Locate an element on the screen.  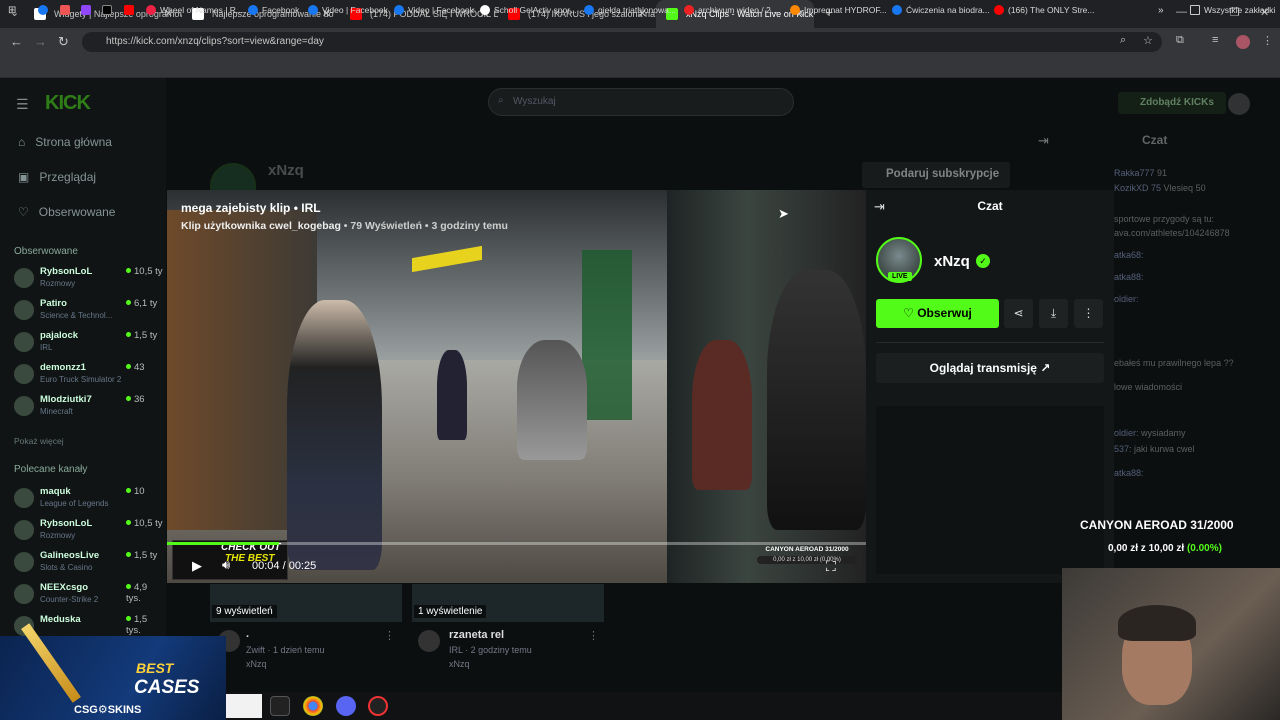
play-icon: ▶ is located at coordinates (197, 566).